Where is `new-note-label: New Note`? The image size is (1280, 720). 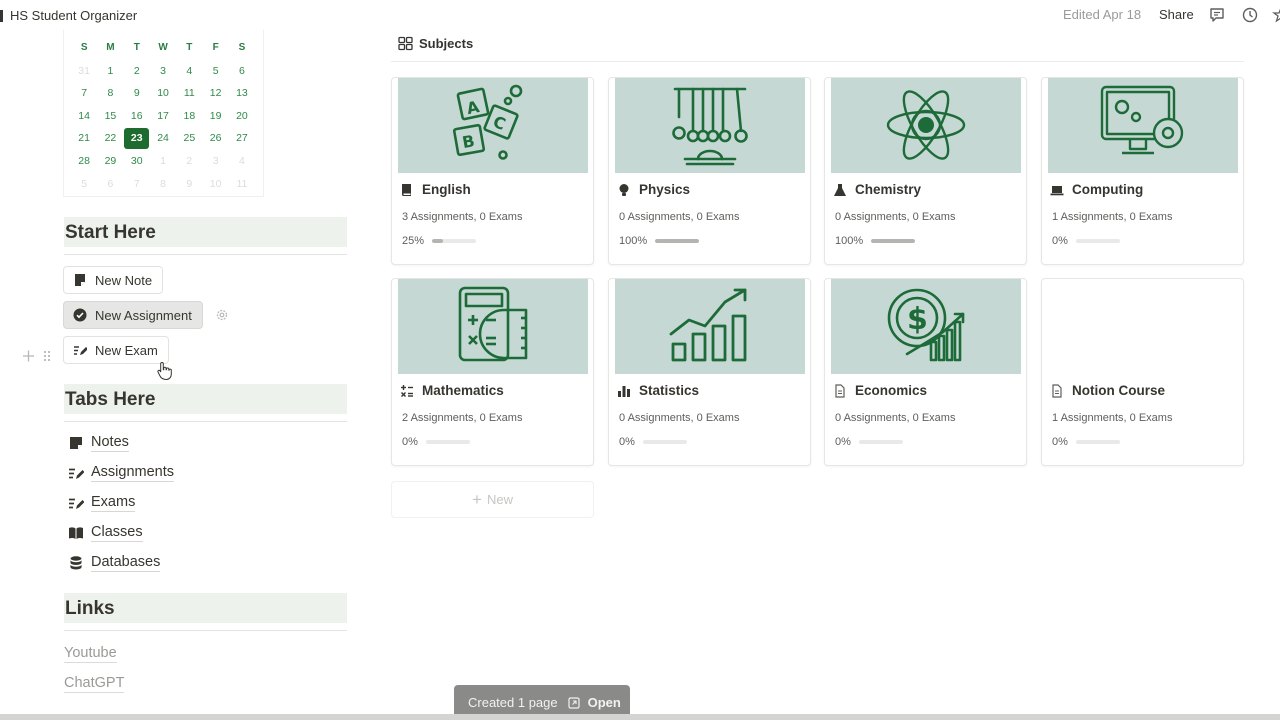 new-note-label: New Note is located at coordinates (124, 280).